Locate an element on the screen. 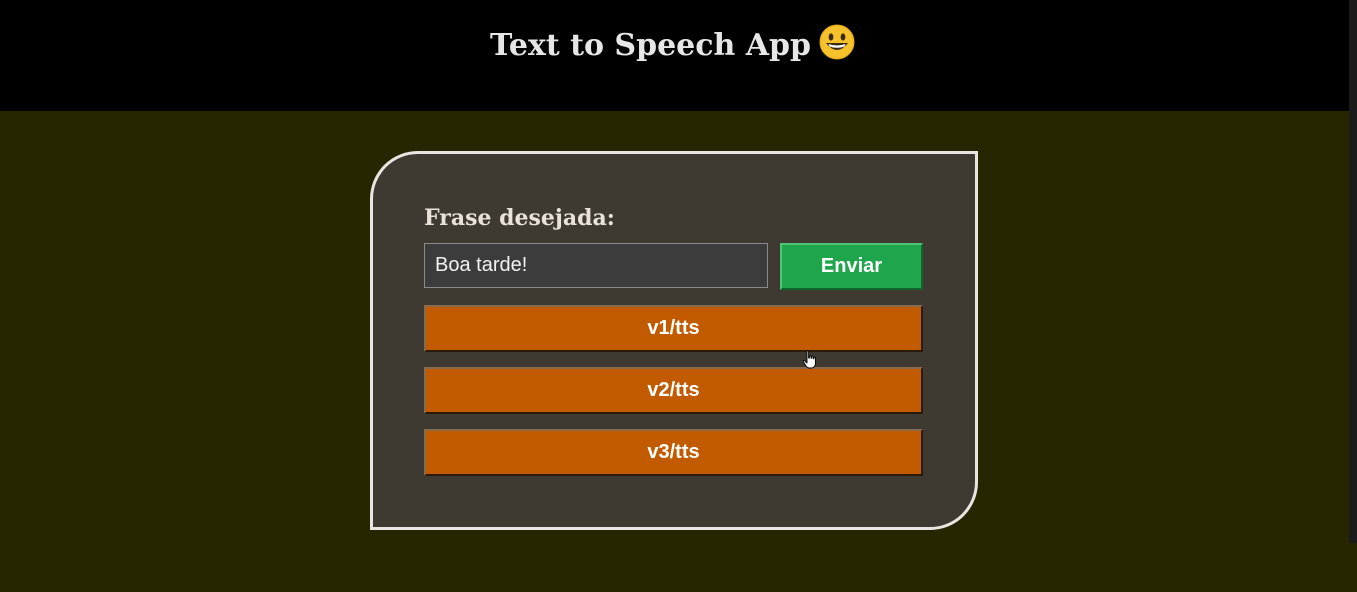 The height and width of the screenshot is (592, 1357). v1-tts-button: v1/tts is located at coordinates (673, 328).